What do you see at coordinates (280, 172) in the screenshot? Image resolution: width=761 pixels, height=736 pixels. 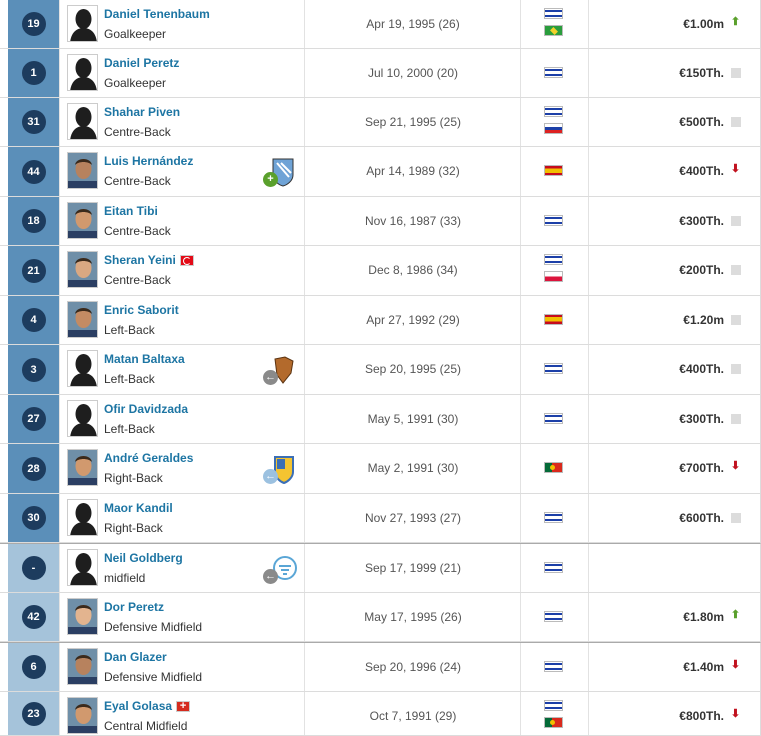 I see `malaga-crest-icon: +` at bounding box center [280, 172].